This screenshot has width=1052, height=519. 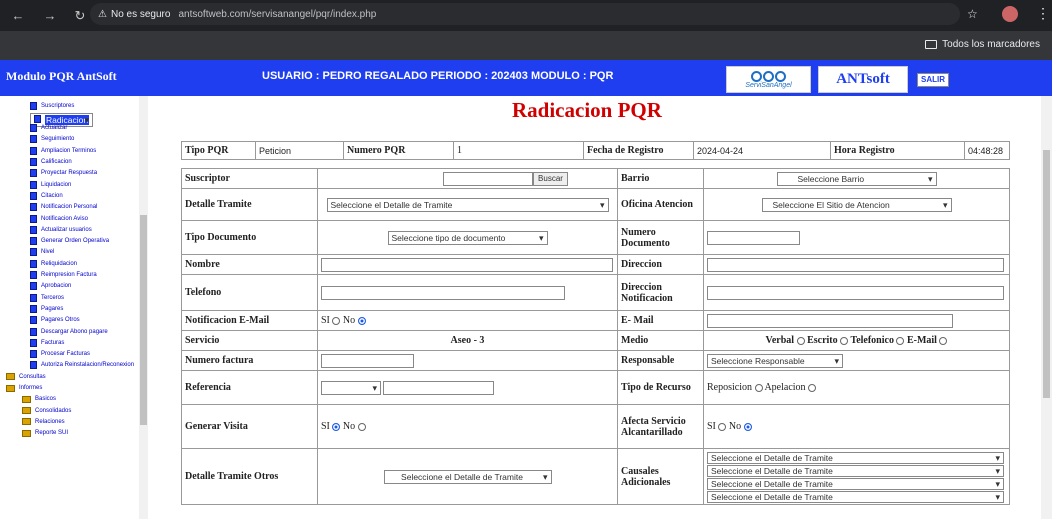 I want to click on sidebar-item: Generar Orden Operativa, so click(x=69, y=241).